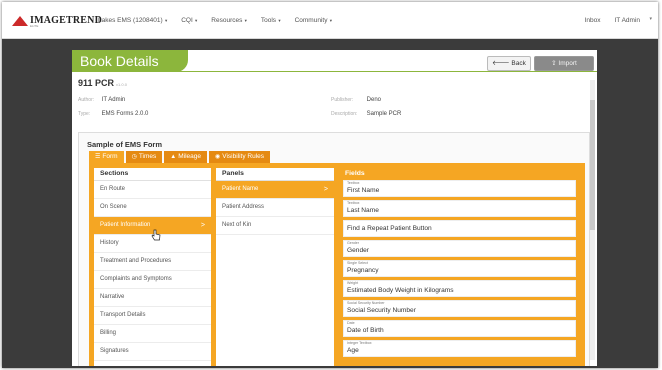 The width and height of the screenshot is (662, 370). I want to click on section-item: Signatures, so click(152, 352).